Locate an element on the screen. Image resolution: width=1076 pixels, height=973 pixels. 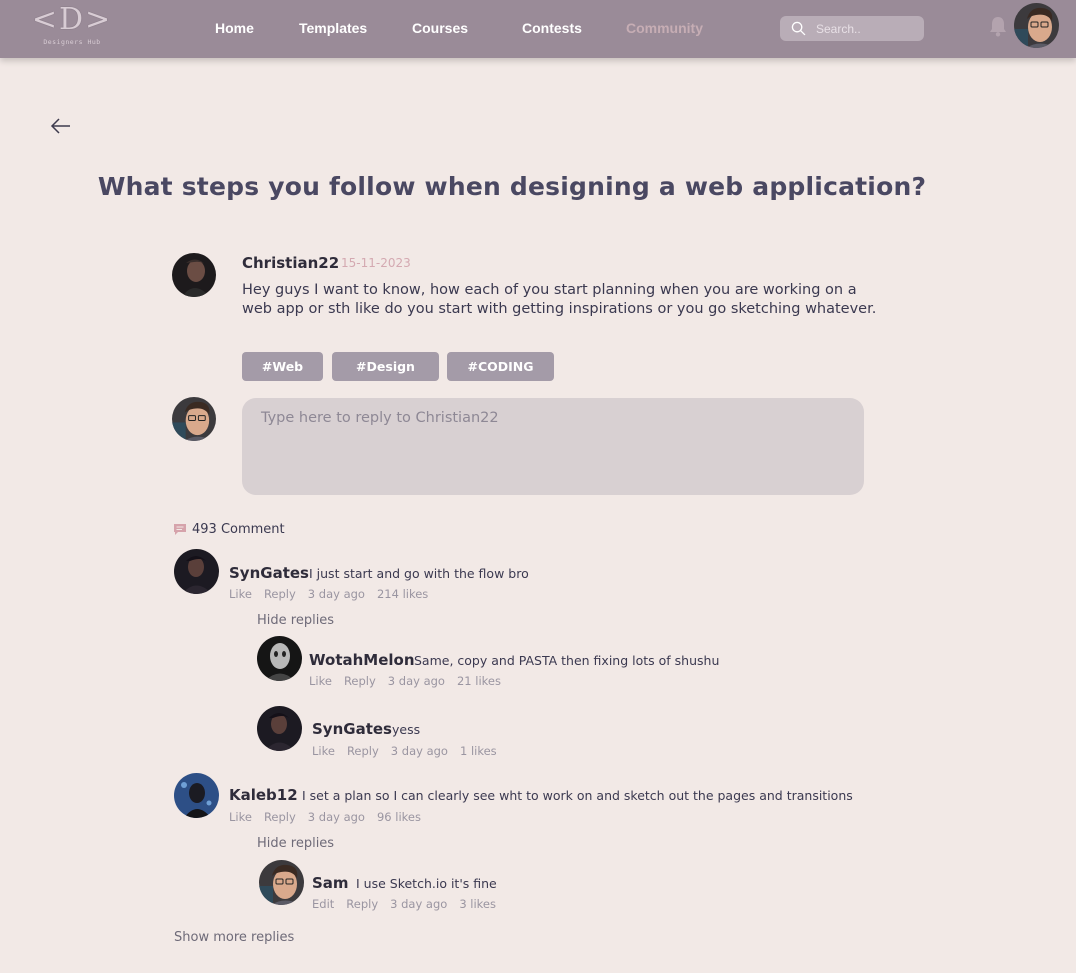
current-user-avatar is located at coordinates (194, 419).